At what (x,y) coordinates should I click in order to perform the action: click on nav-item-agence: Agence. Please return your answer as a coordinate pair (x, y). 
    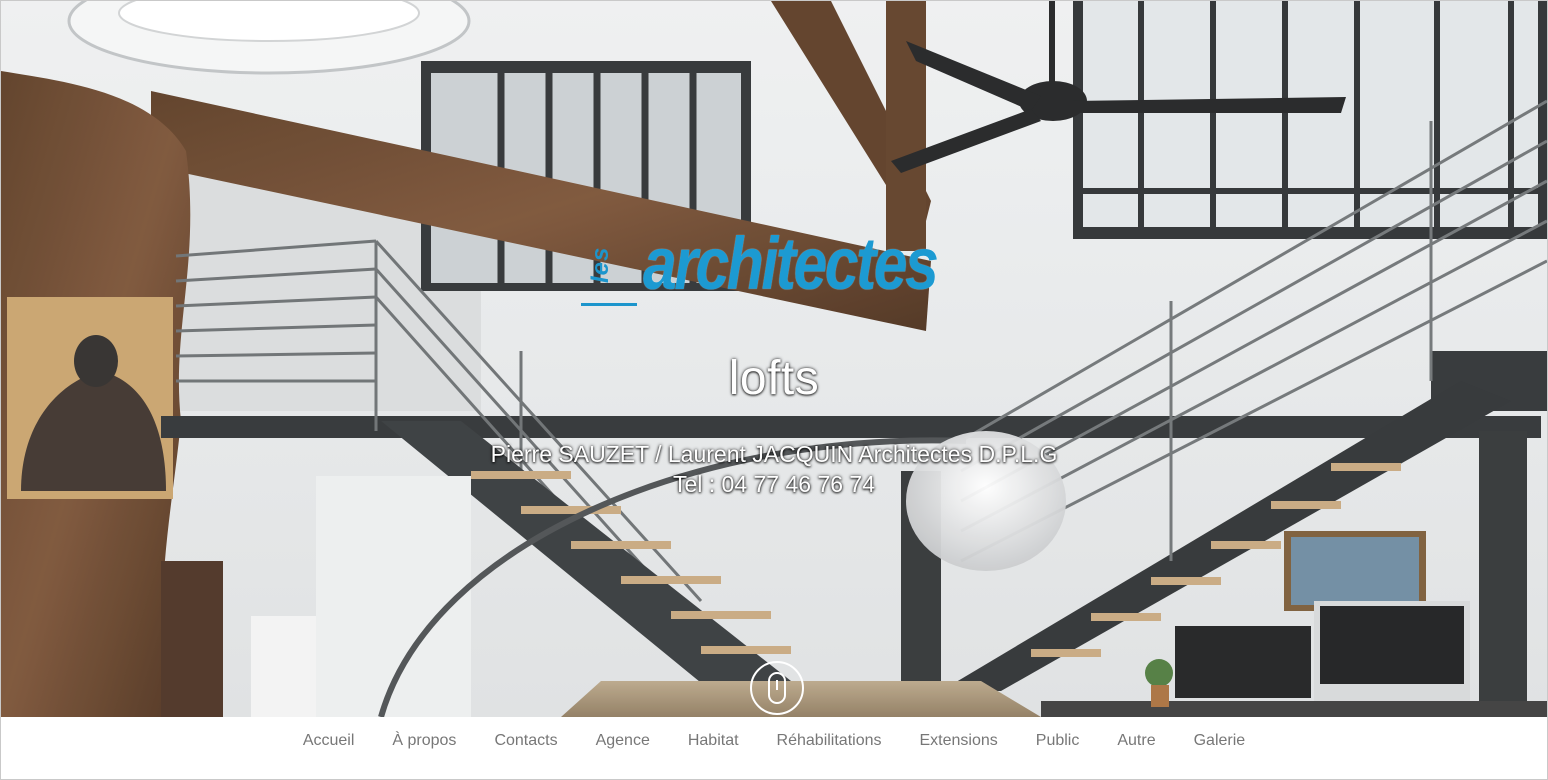
    Looking at the image, I should click on (623, 741).